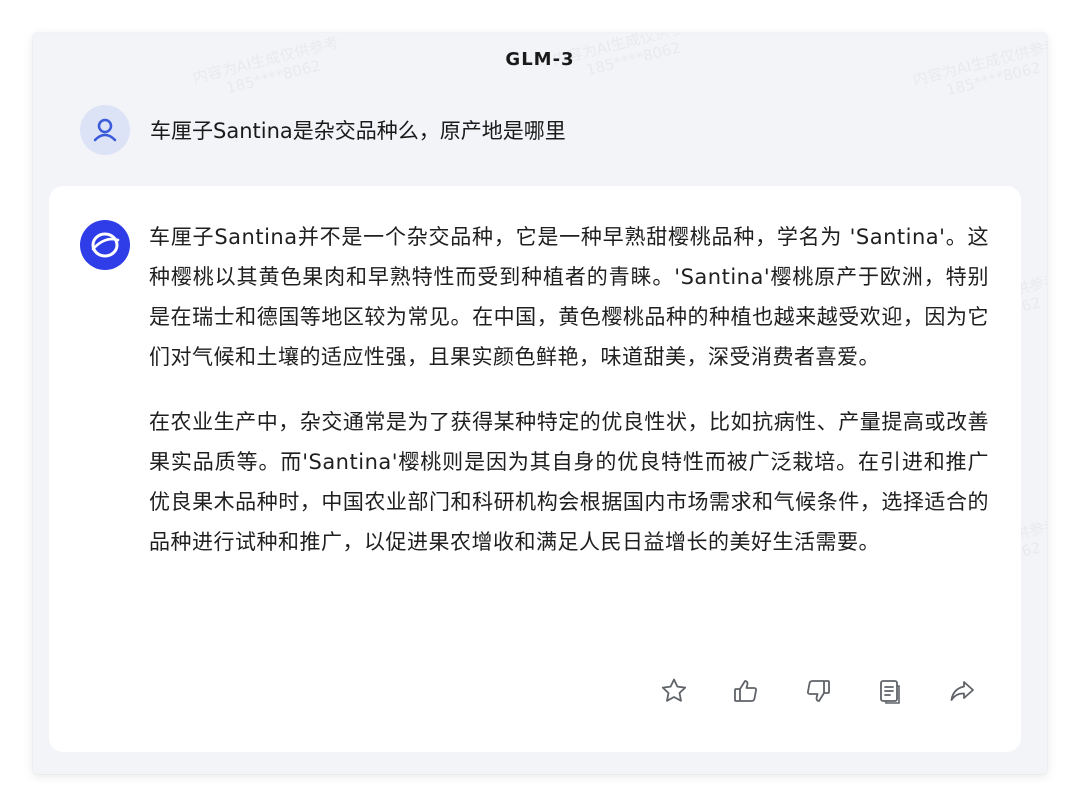  I want to click on thumbs-down-icon, so click(818, 691).